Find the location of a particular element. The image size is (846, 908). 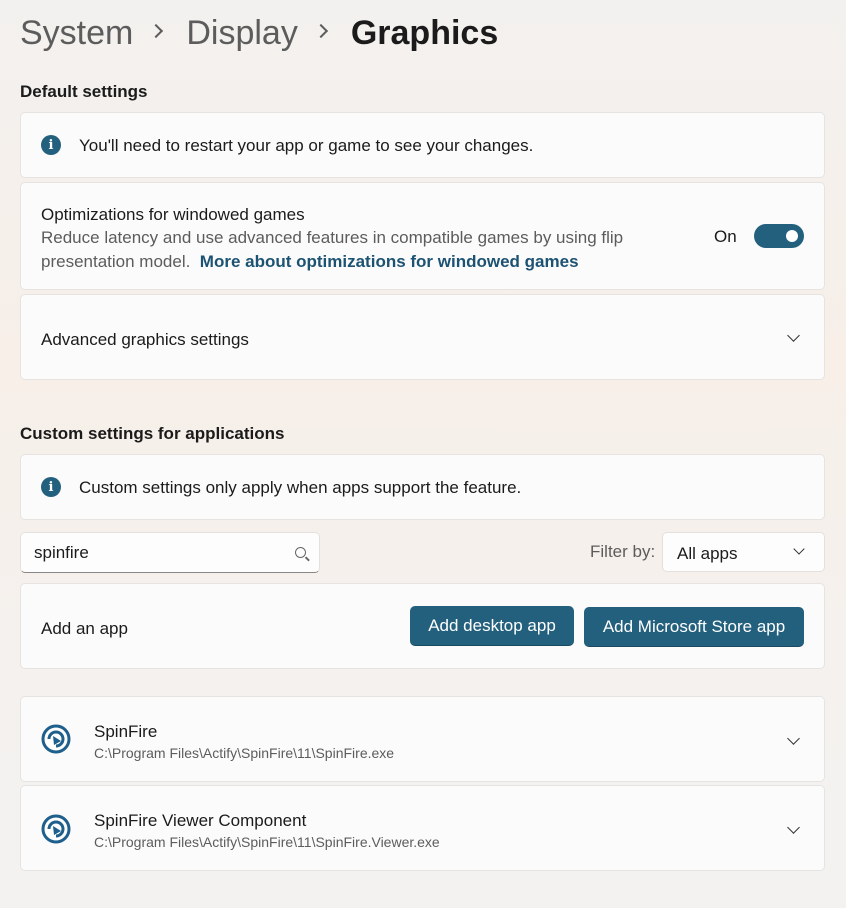

advanced-graphics-settings-row: Advanced graphics settings is located at coordinates (422, 337).